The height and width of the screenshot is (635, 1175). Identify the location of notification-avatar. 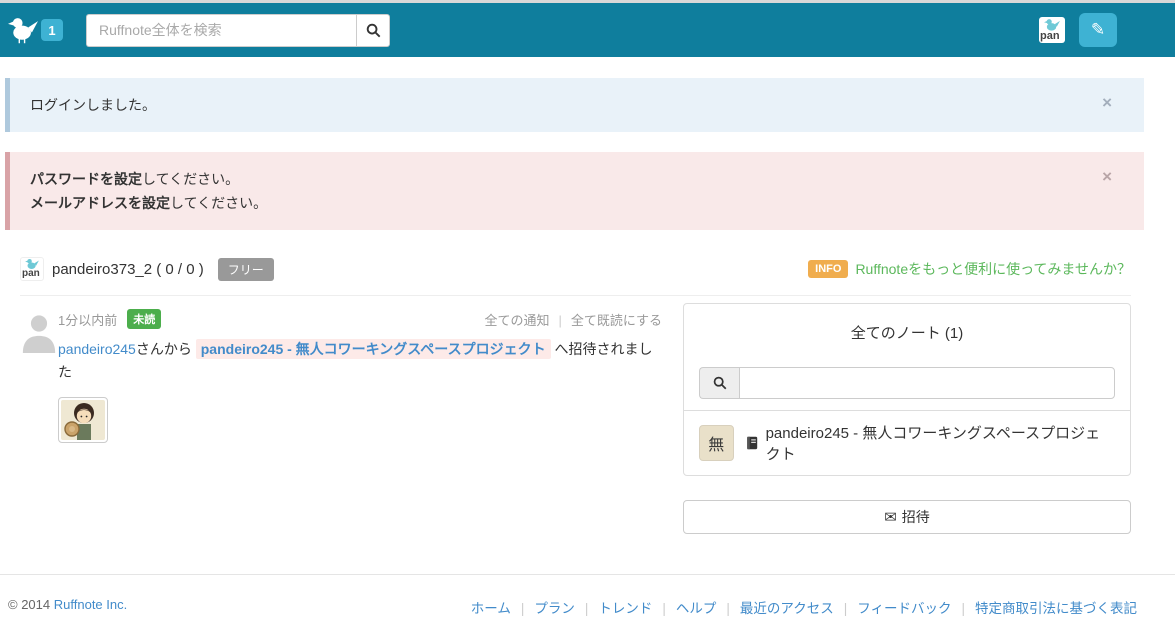
(39, 374).